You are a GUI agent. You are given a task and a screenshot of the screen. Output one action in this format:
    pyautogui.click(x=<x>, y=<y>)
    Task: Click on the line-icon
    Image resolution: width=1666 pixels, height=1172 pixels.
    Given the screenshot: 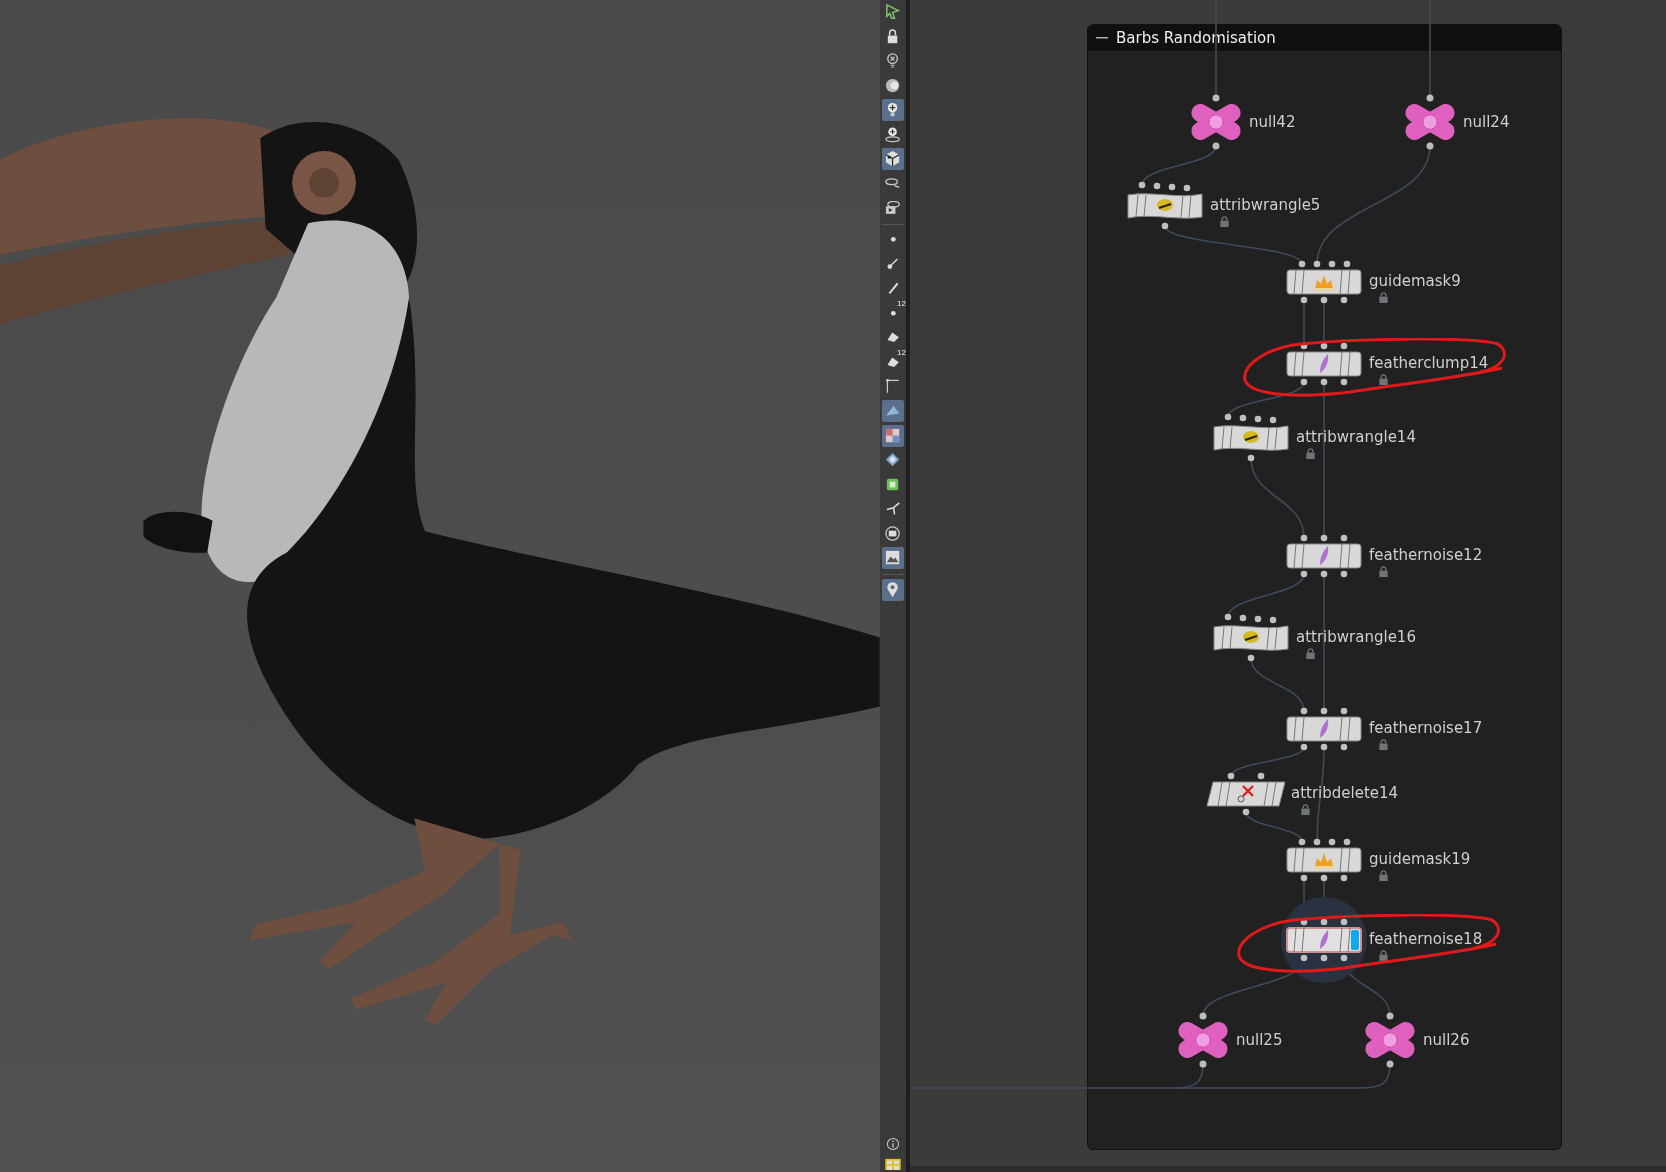 What is the action you would take?
    pyautogui.click(x=893, y=264)
    